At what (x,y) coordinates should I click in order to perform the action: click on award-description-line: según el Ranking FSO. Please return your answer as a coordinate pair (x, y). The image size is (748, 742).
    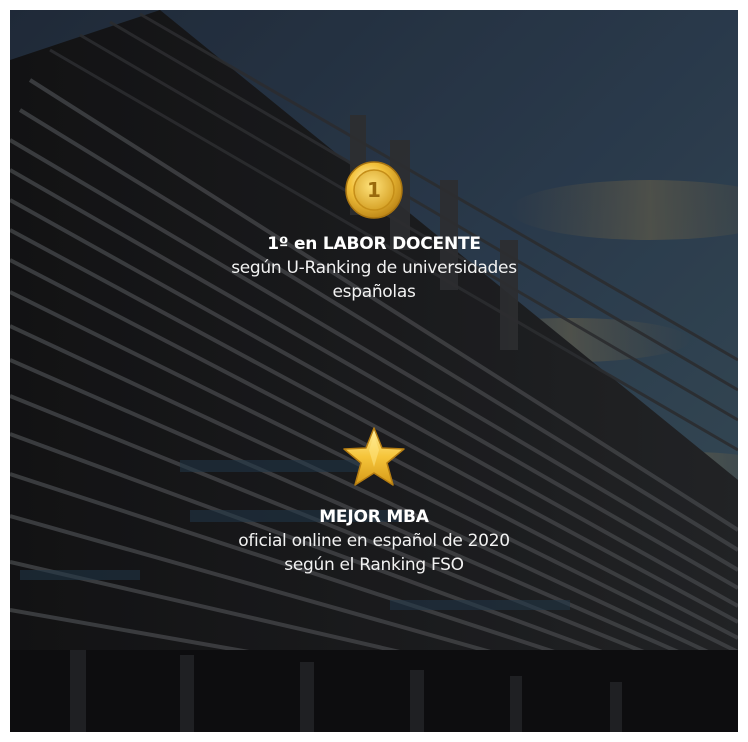
    Looking at the image, I should click on (374, 565).